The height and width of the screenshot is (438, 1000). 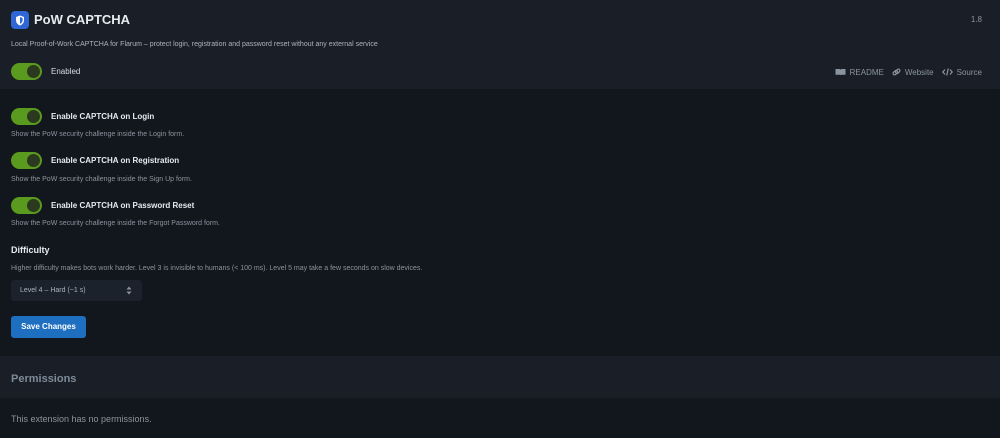 I want to click on permissions-header, so click(x=500, y=377).